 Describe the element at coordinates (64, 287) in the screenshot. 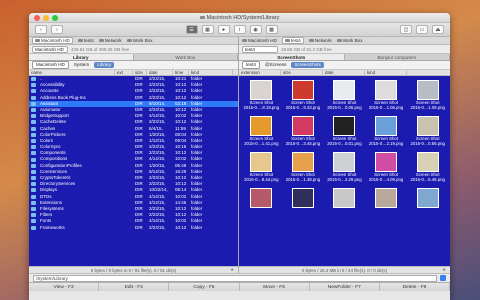

I see `function-key-button: View - F3` at that location.